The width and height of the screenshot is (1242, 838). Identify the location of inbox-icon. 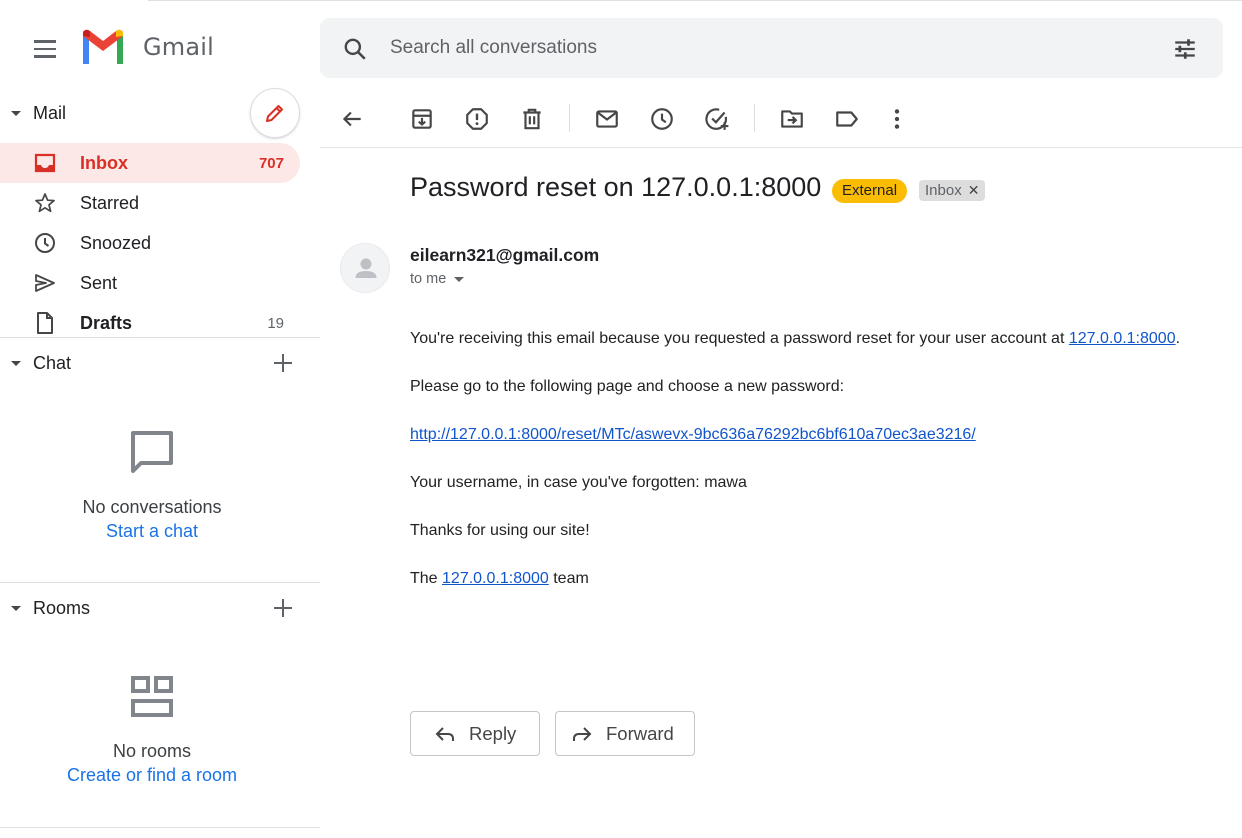
(45, 163).